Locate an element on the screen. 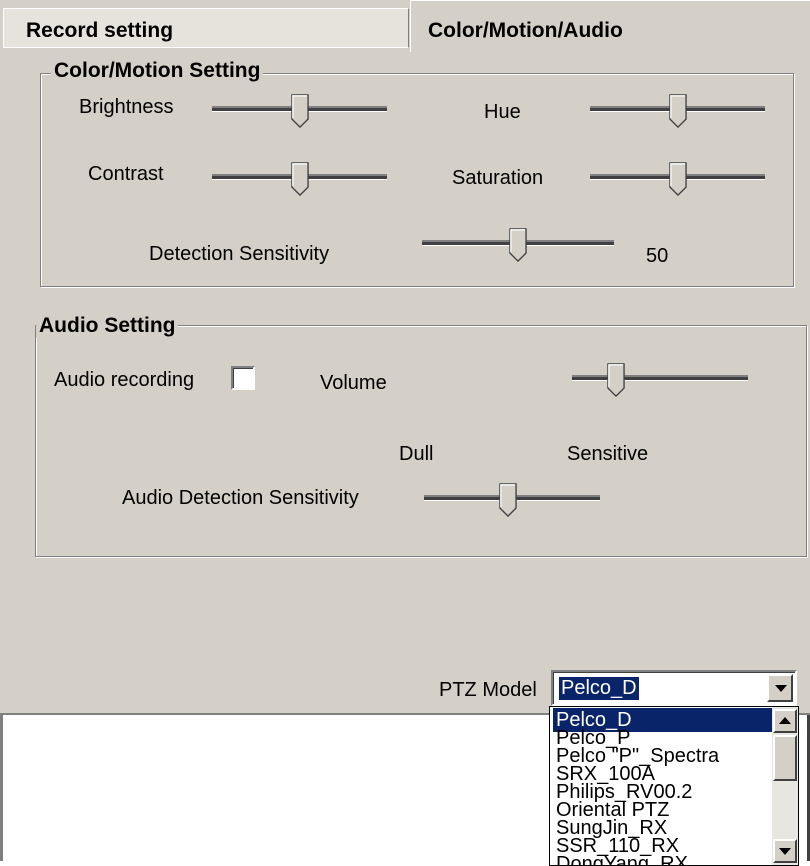 This screenshot has height=866, width=810. ptz-model-dropdown-button is located at coordinates (780, 688).